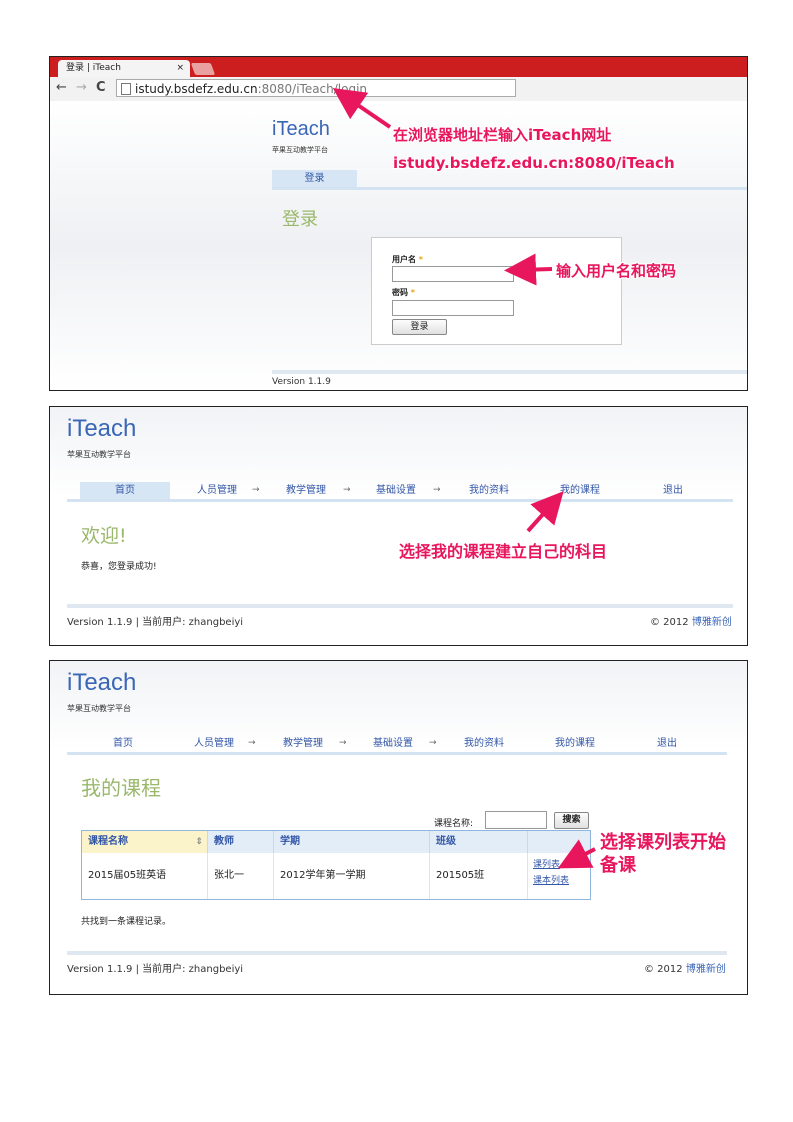 This screenshot has height=1122, width=793. What do you see at coordinates (496, 291) in the screenshot?
I see `login-form: 用户名 * 密码 * 登录` at bounding box center [496, 291].